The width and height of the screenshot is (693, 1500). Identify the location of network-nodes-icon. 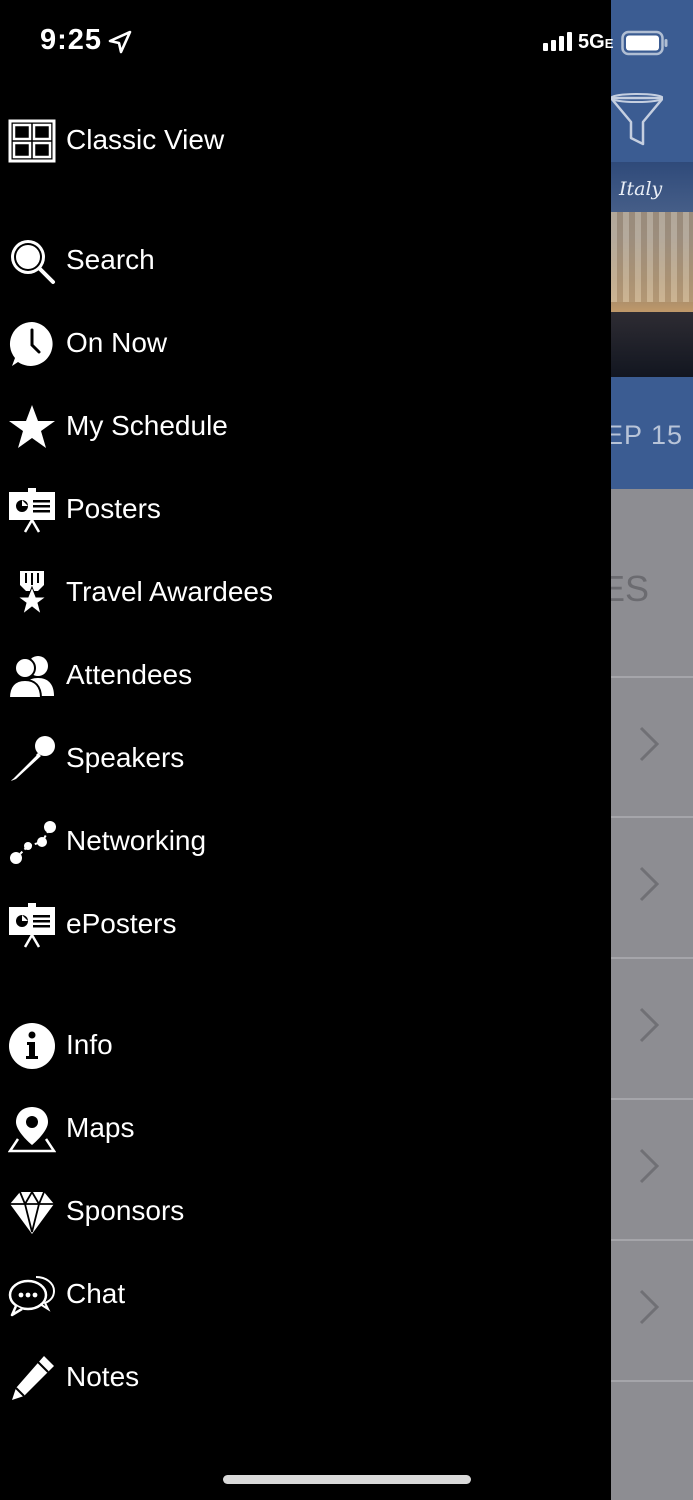
(33, 842).